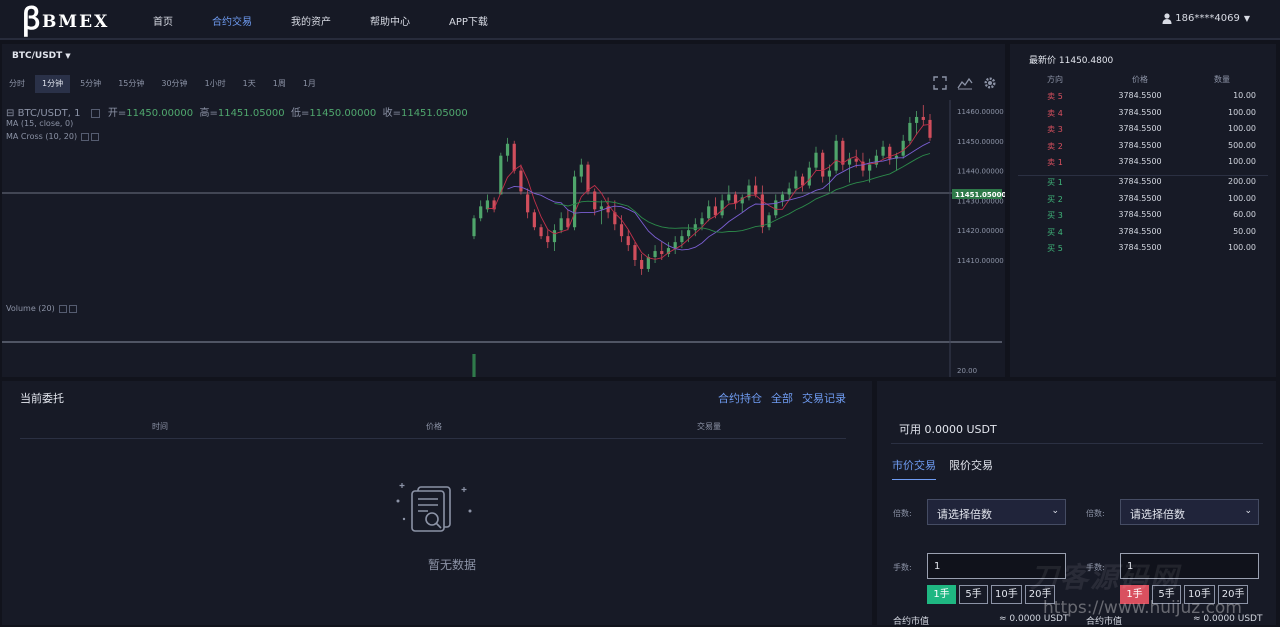  Describe the element at coordinates (782, 398) in the screenshot. I see `all-link: 全部` at that location.